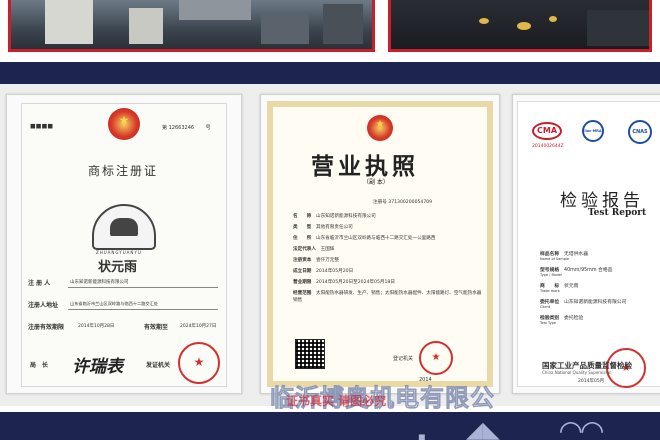 The height and width of the screenshot is (440, 660). I want to click on report-row: 委托单位 山东知诺新能源科技有限公司 Client, so click(583, 304).